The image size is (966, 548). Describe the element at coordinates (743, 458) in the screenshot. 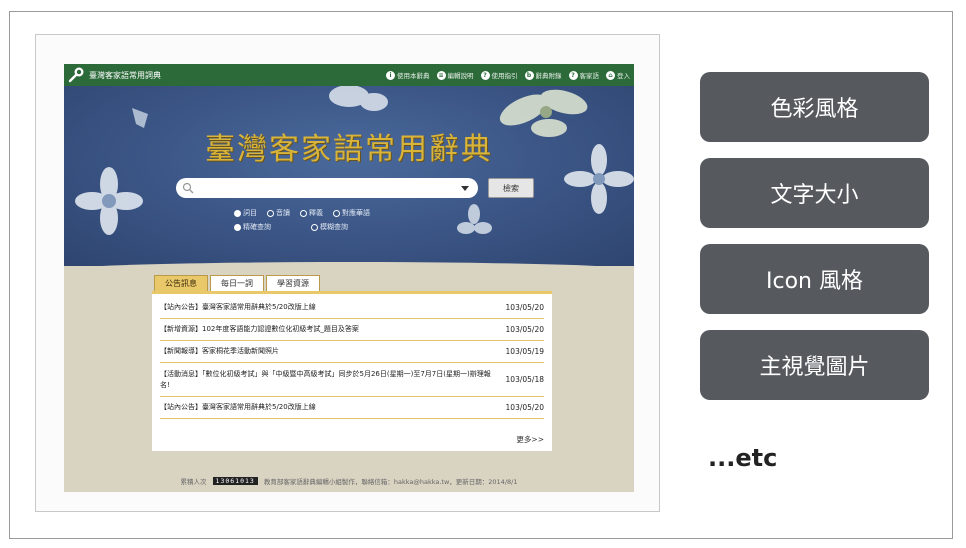

I see `etc-label: ...etc` at that location.